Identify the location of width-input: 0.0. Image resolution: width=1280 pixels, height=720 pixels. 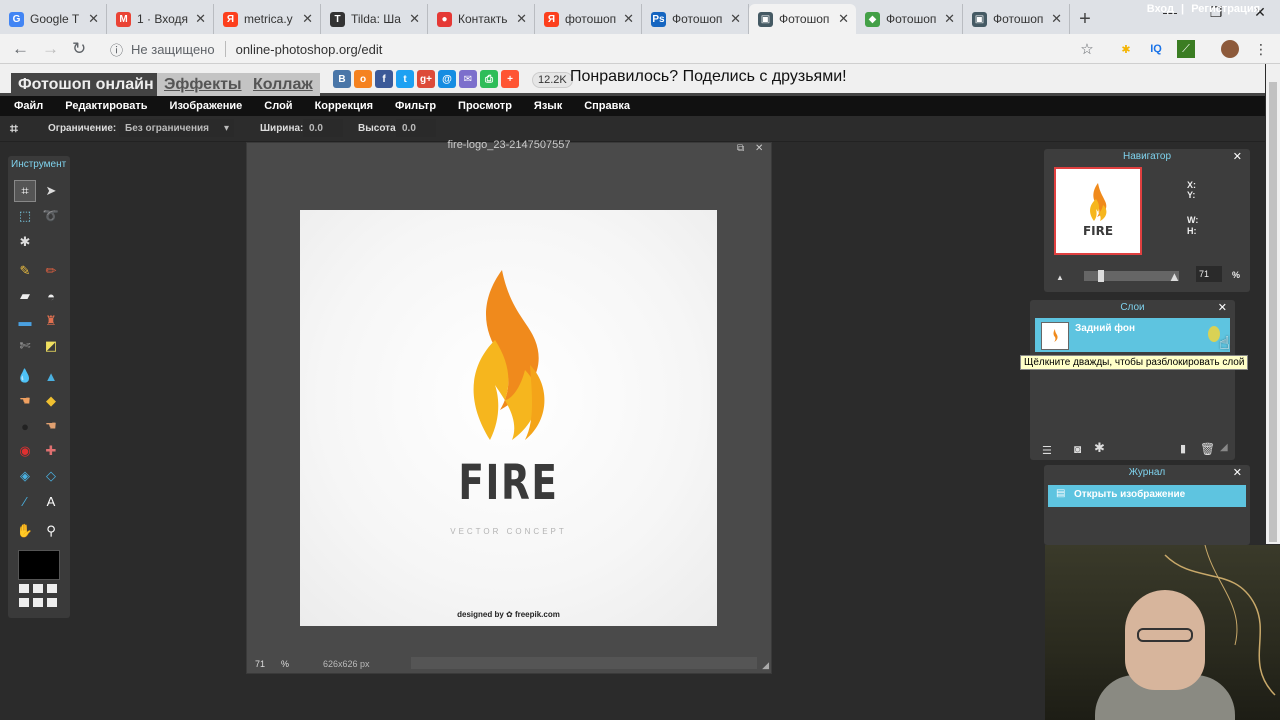
(323, 128).